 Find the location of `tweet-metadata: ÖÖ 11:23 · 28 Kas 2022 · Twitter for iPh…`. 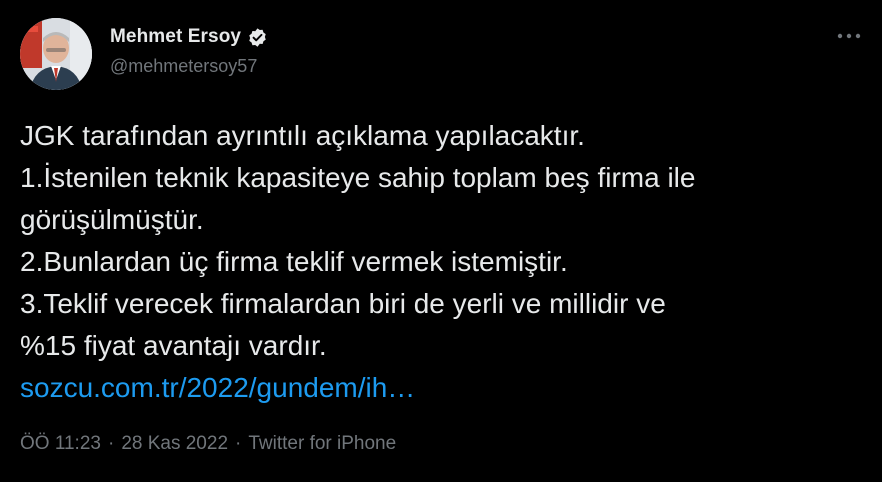

tweet-metadata: ÖÖ 11:23 · 28 Kas 2022 · Twitter for iPh… is located at coordinates (208, 444).